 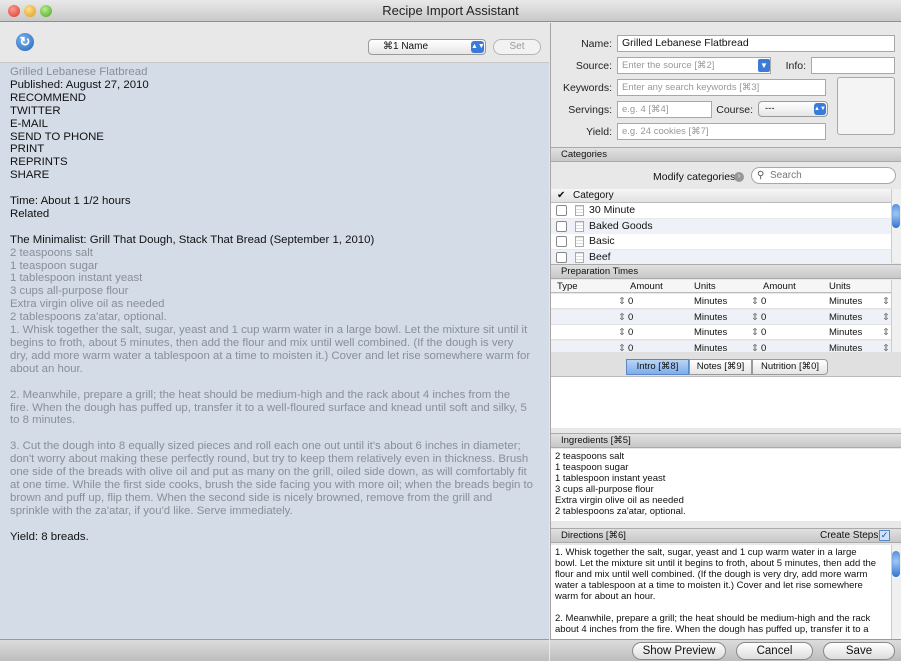 What do you see at coordinates (694, 177) in the screenshot?
I see `modify-categories-label: Modify categories` at bounding box center [694, 177].